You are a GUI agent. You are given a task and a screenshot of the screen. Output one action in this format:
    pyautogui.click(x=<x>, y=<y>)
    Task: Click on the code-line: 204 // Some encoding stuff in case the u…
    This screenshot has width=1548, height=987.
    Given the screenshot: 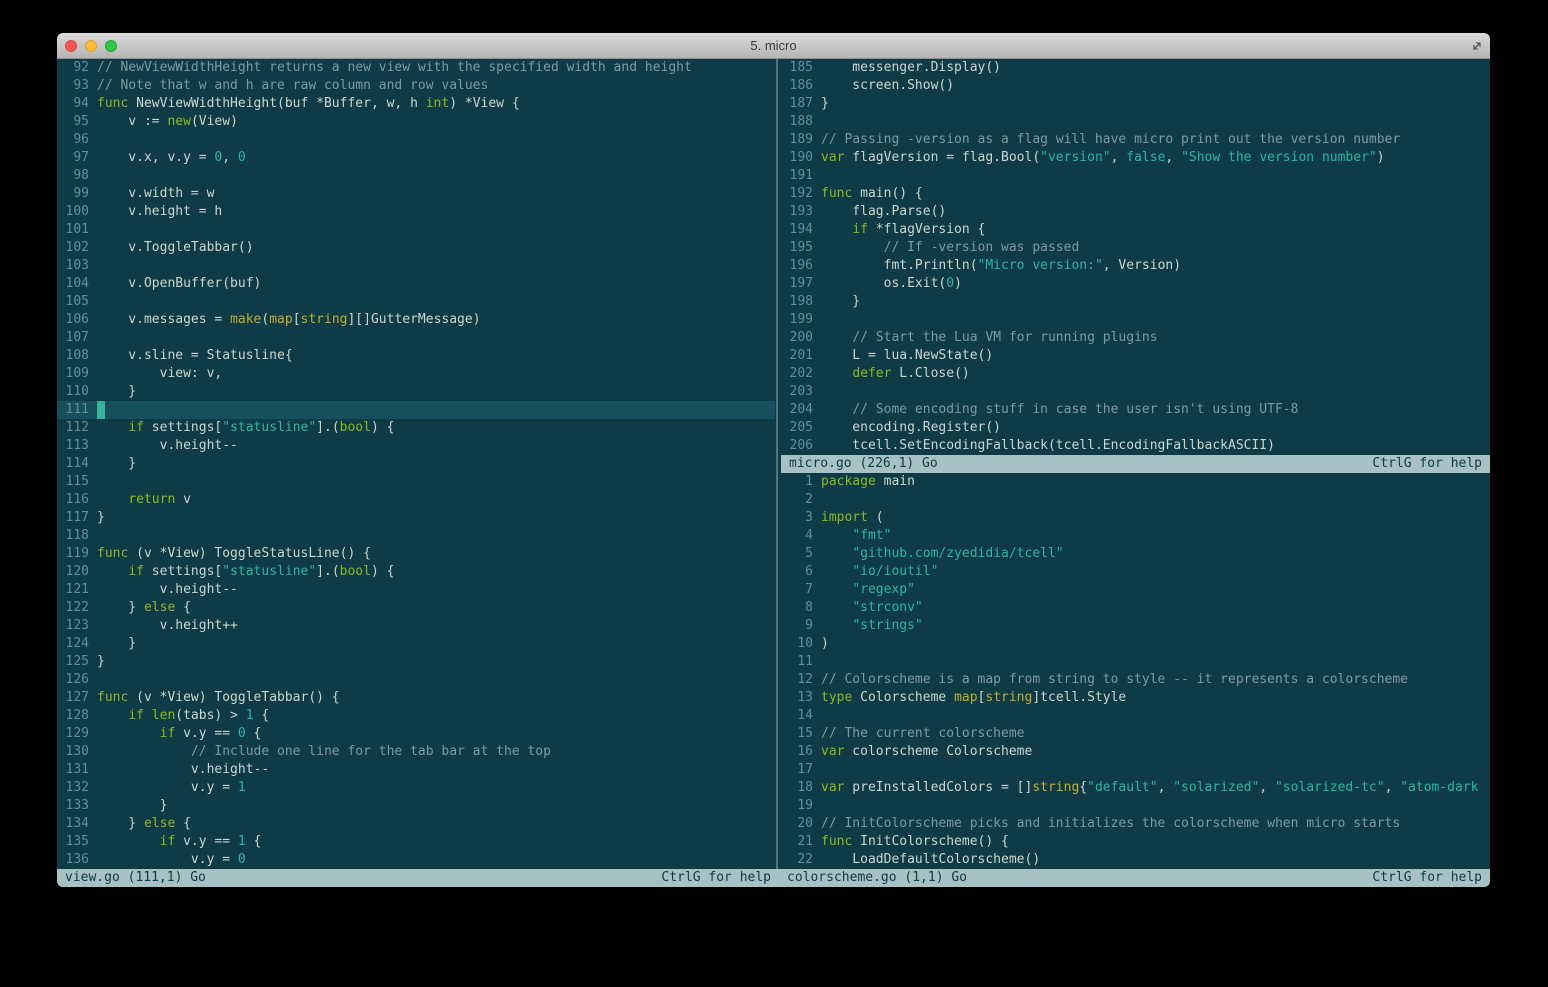 What is the action you would take?
    pyautogui.click(x=1135, y=410)
    